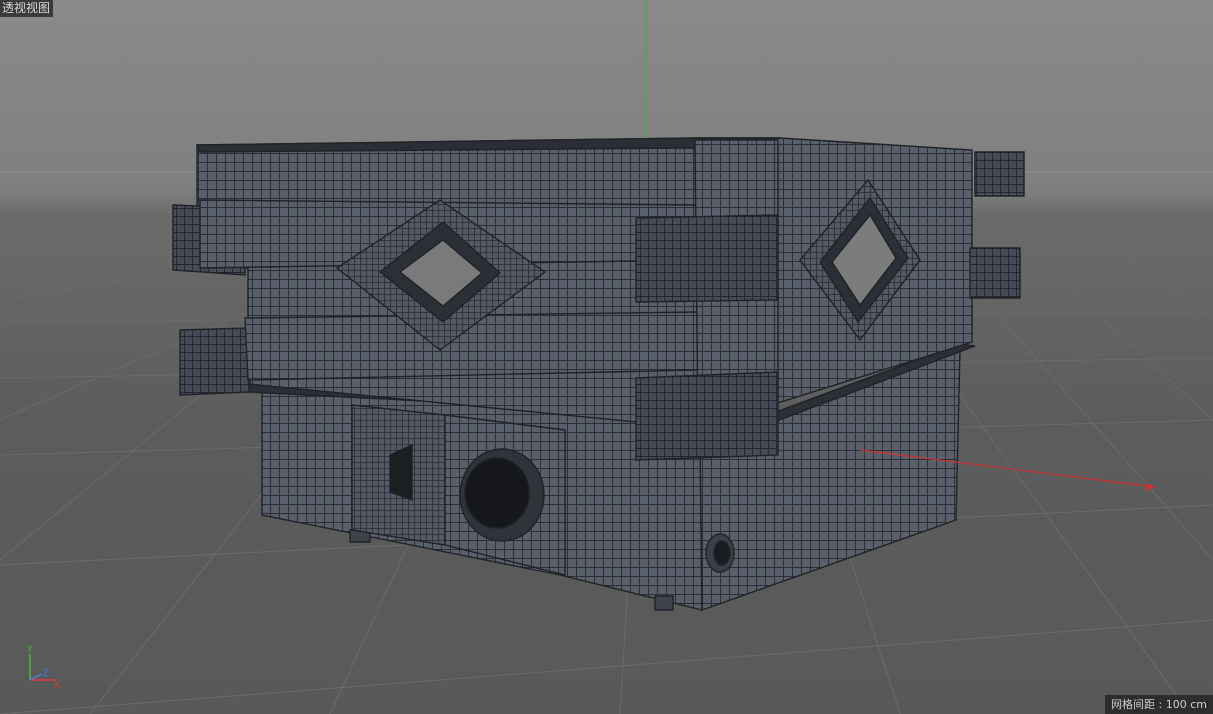  I want to click on axis-label-z: Z, so click(46, 674).